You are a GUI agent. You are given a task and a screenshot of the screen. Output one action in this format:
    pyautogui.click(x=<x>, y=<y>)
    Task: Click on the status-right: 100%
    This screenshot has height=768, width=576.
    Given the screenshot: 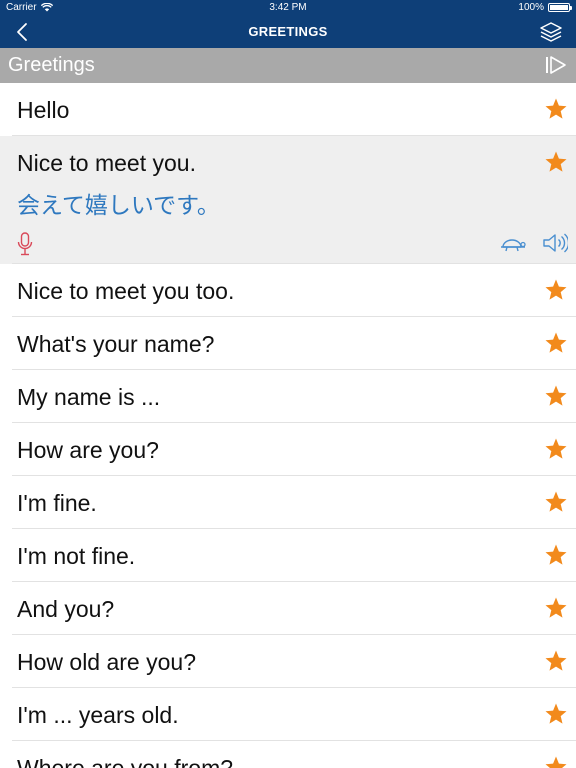 What is the action you would take?
    pyautogui.click(x=545, y=7)
    